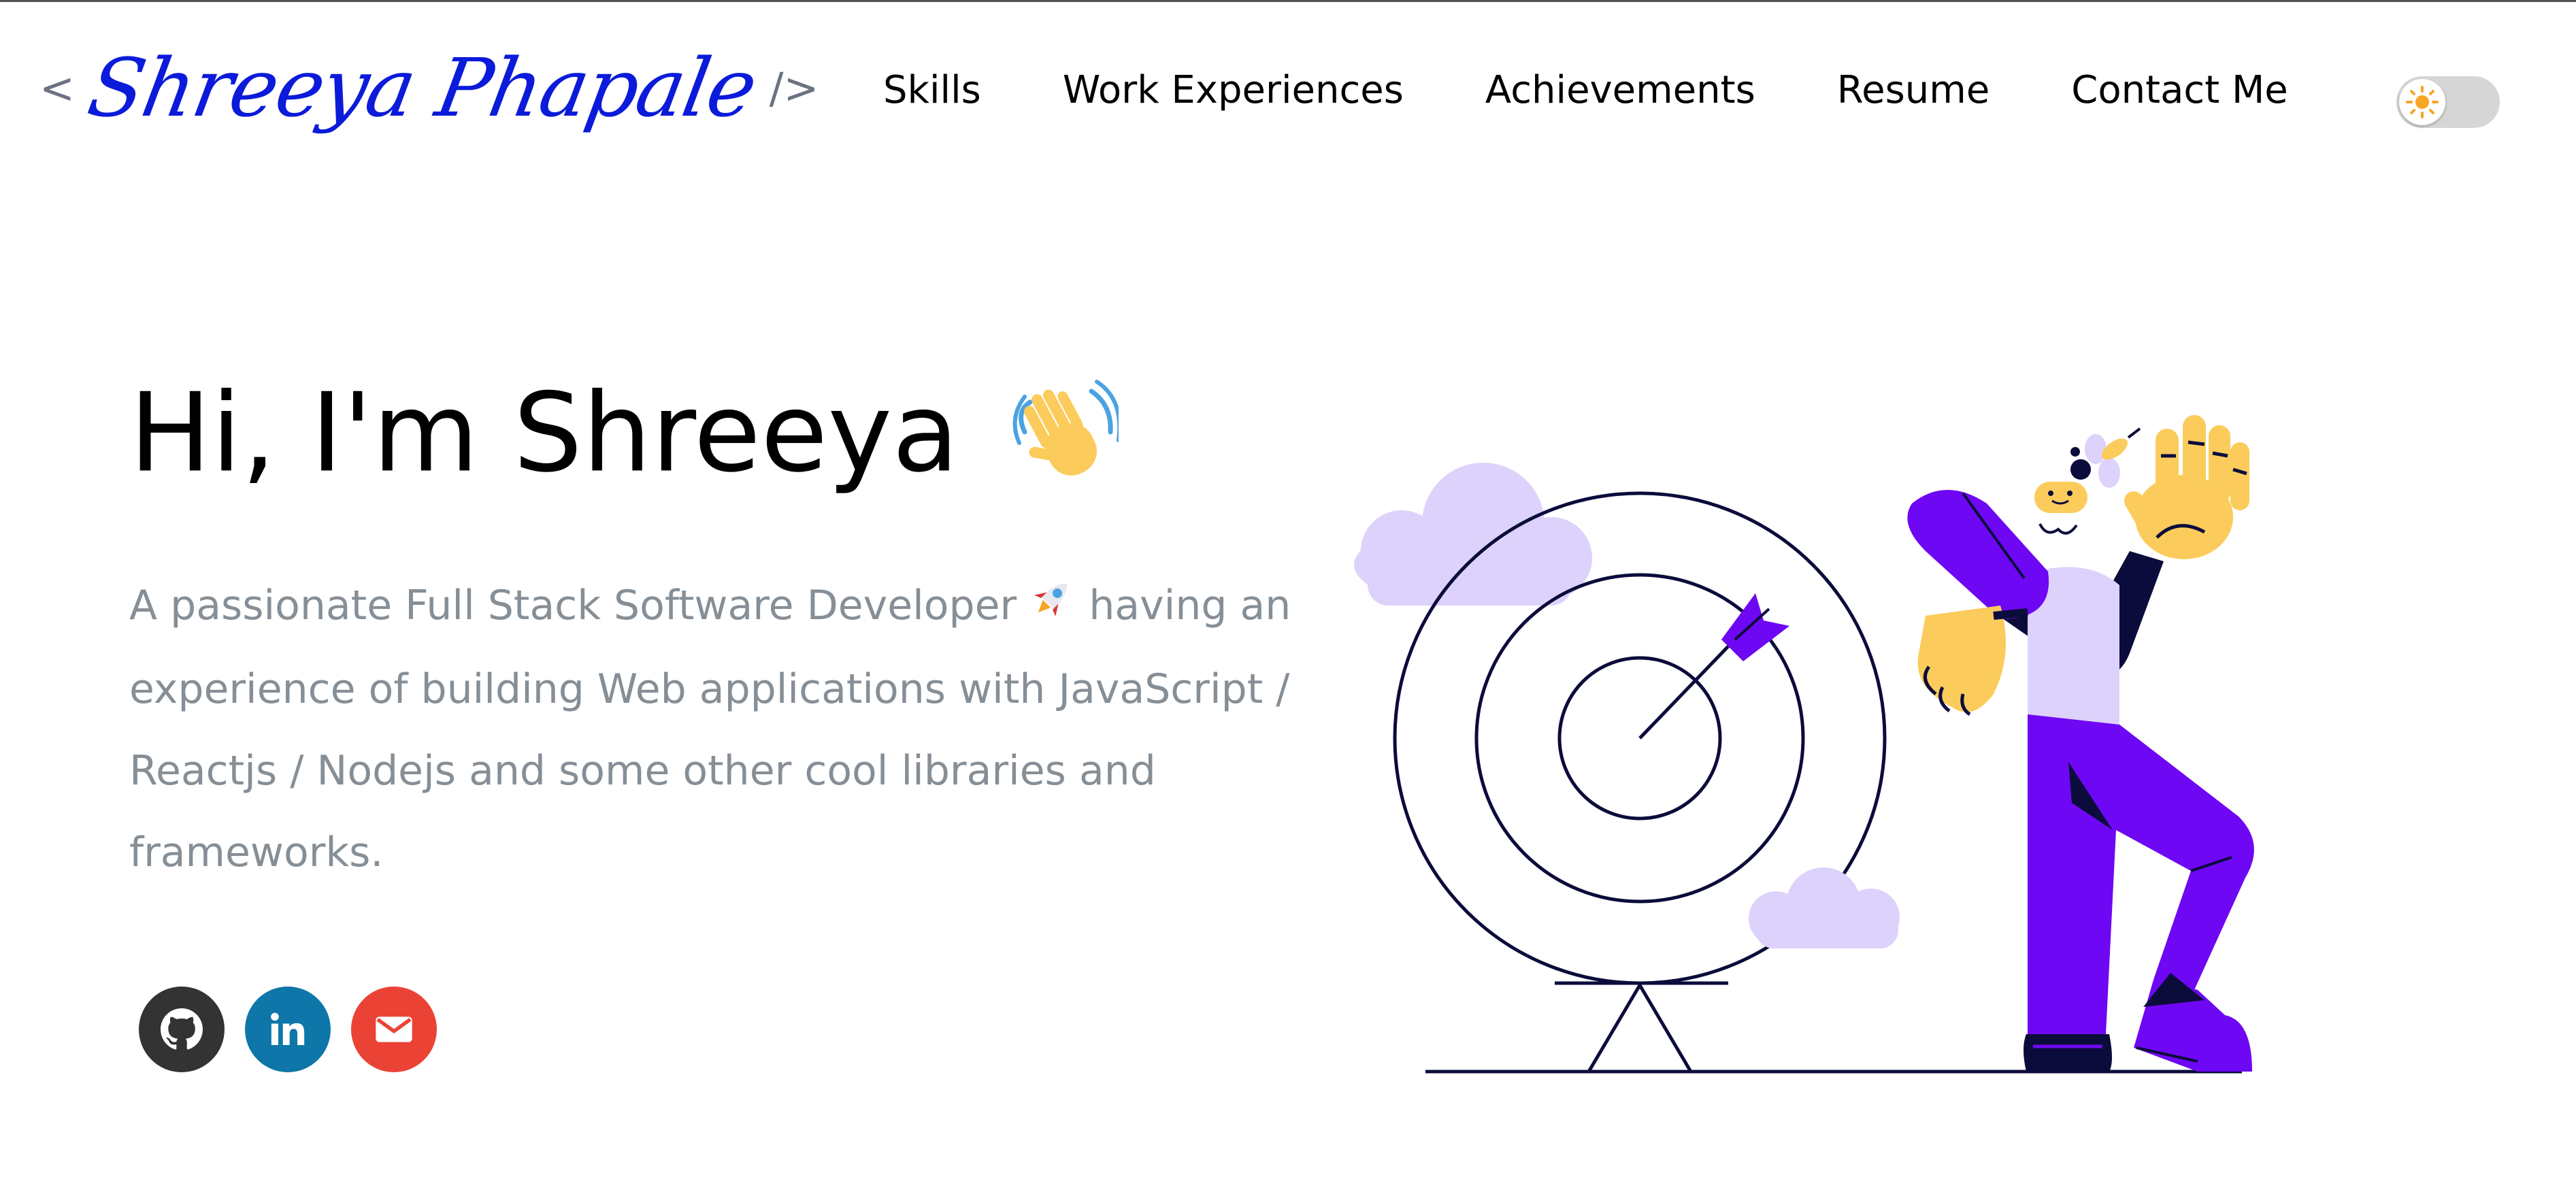  I want to click on nav-contact-me: Contact Me, so click(2180, 90).